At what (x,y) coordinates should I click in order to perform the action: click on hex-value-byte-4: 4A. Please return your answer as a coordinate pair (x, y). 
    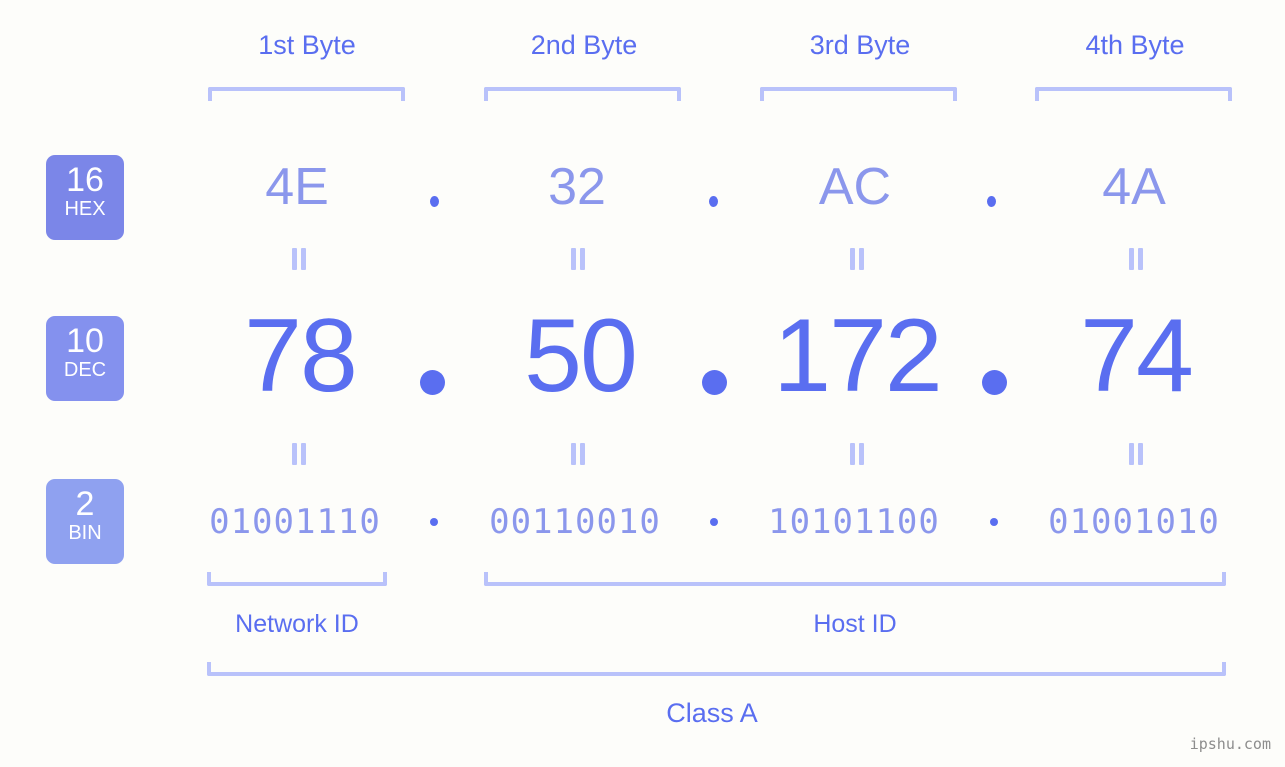
    Looking at the image, I should click on (1134, 187).